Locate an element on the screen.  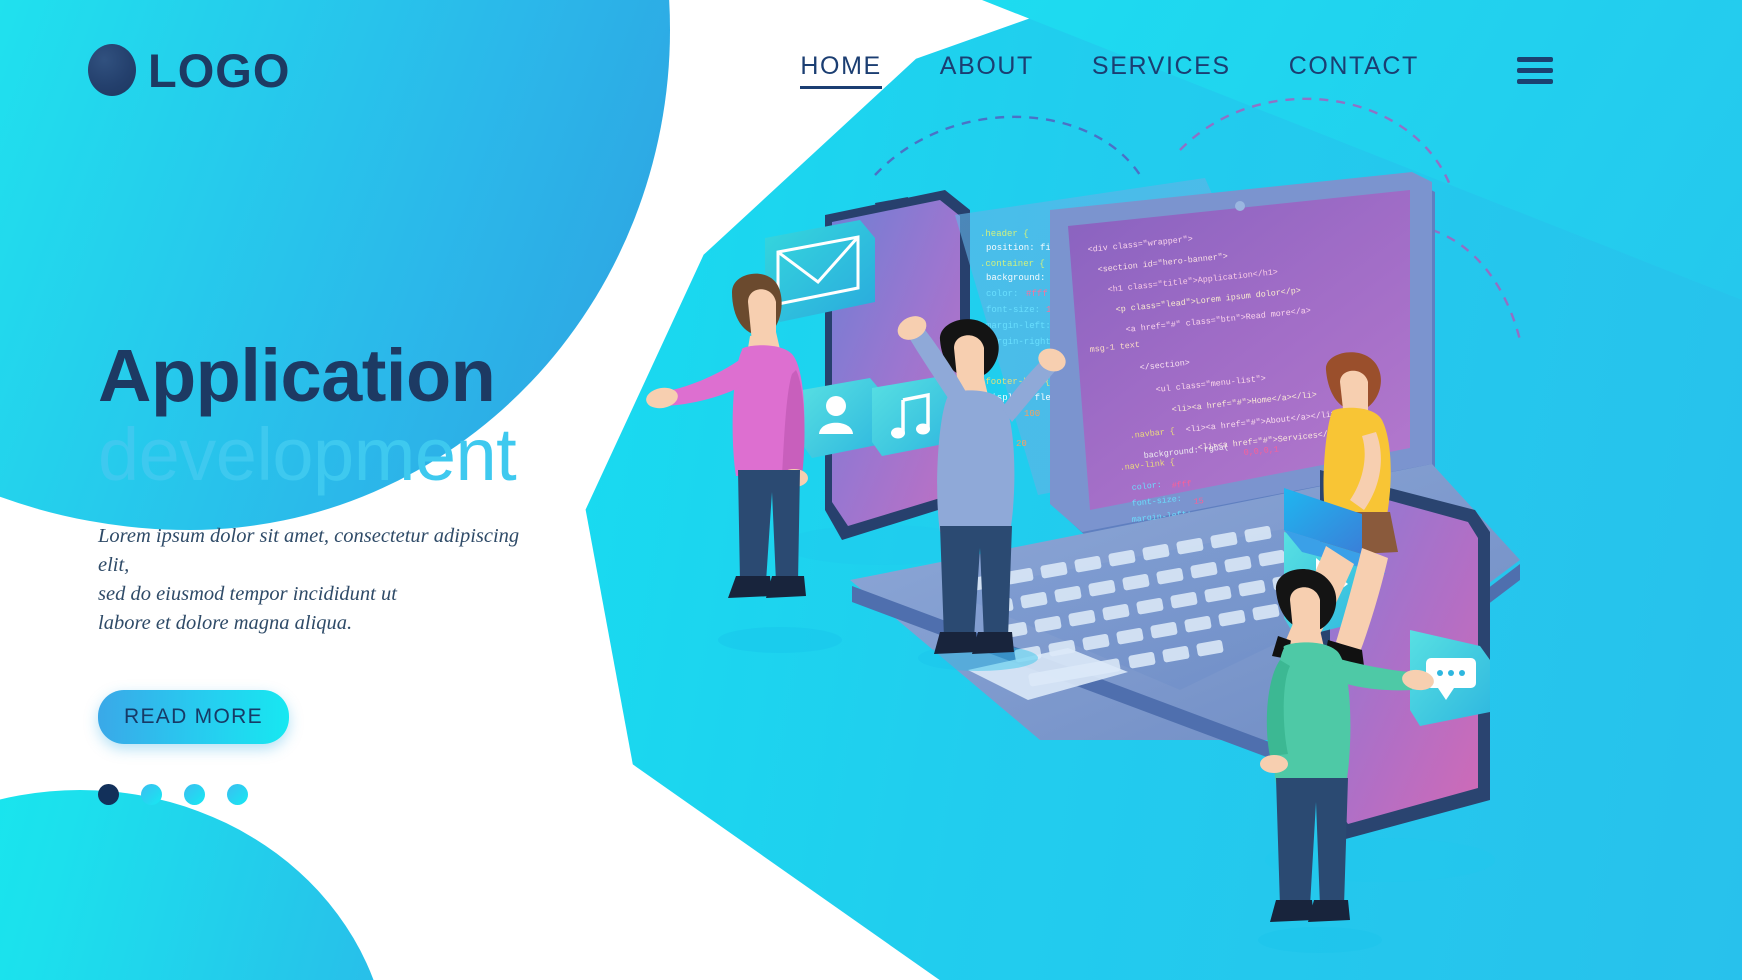
hamburger-menu-icon is located at coordinates (1534, 70).